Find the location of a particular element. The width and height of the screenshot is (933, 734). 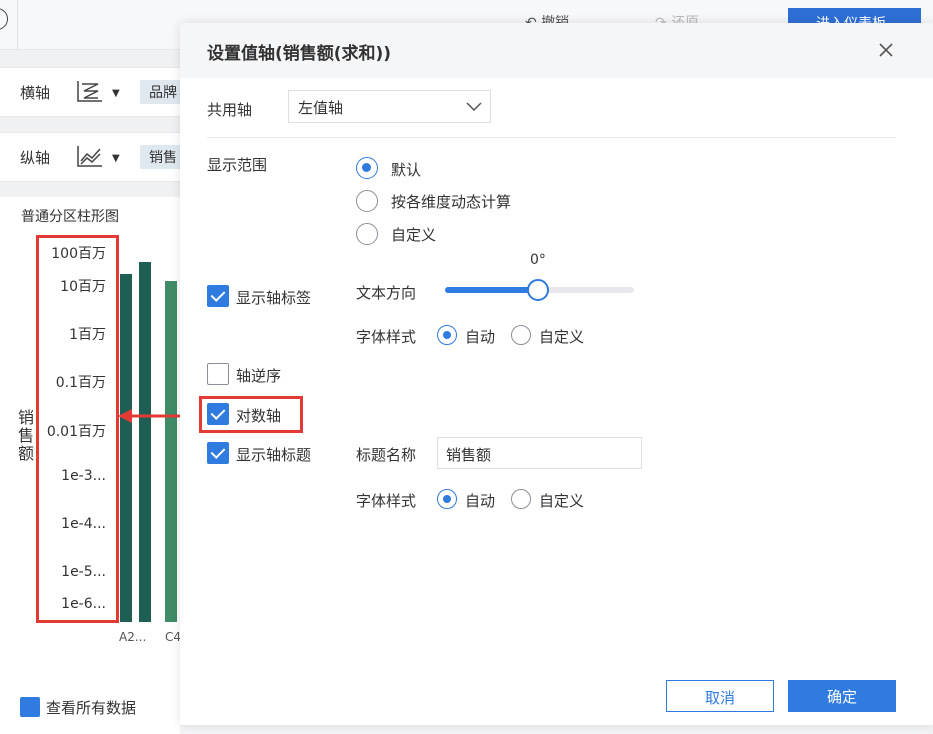

dialog-header: 设置值轴(销售额(求和)) is located at coordinates (556, 50).